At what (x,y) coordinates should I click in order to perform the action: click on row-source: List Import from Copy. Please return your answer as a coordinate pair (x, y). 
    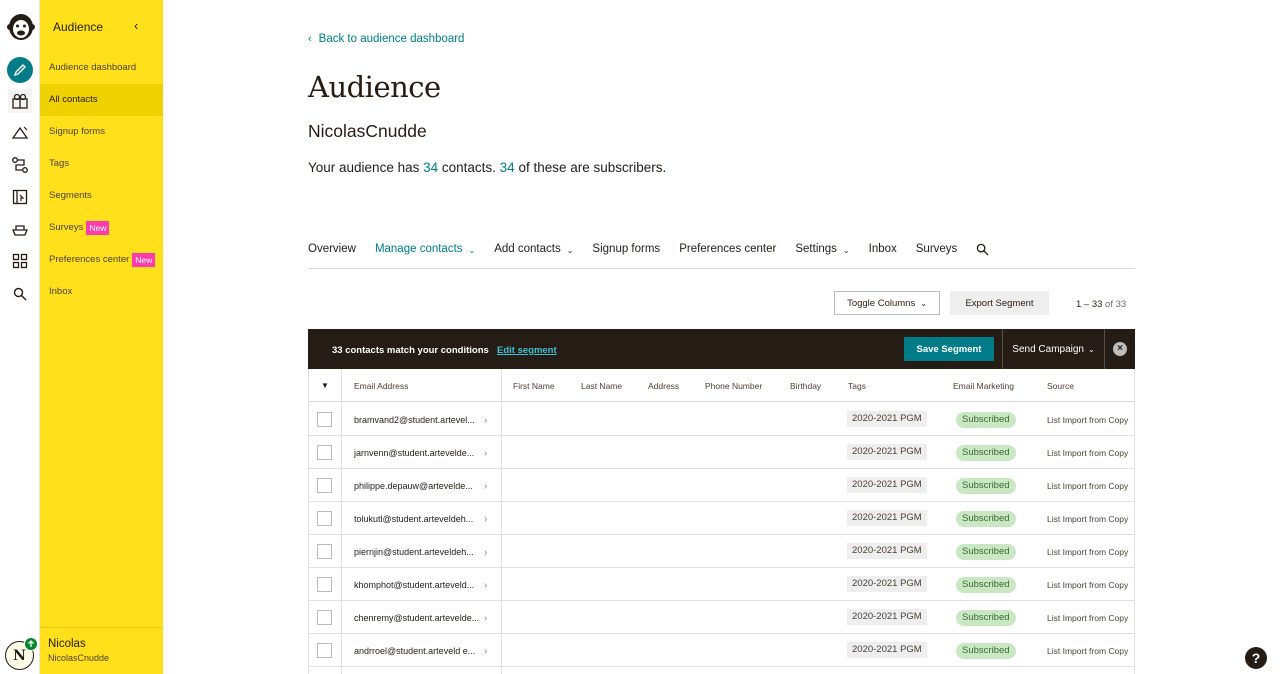
    Looking at the image, I should click on (1088, 585).